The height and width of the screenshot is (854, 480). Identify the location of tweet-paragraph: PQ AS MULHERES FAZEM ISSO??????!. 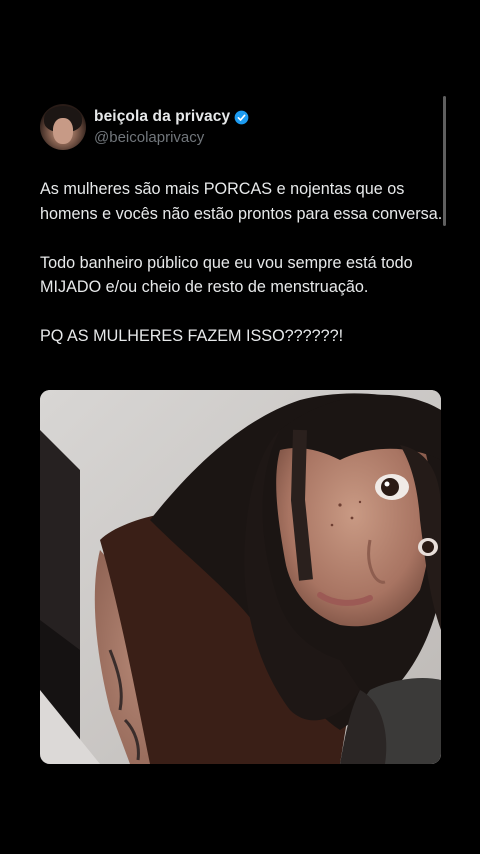
(192, 336).